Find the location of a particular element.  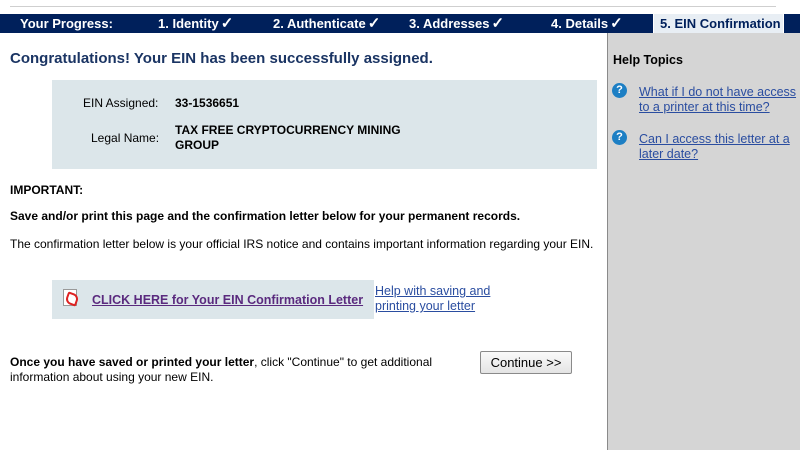

step-label: 4. Details is located at coordinates (580, 23).